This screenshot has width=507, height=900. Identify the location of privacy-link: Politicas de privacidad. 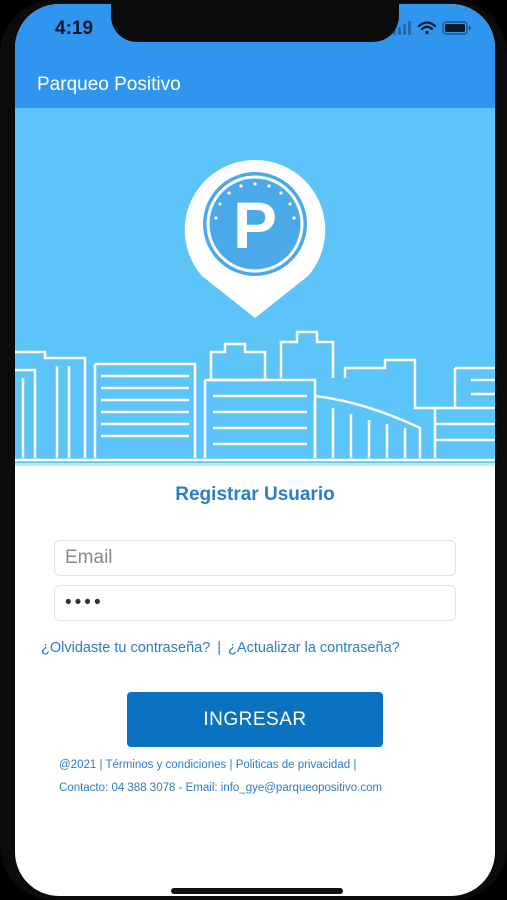
(293, 765).